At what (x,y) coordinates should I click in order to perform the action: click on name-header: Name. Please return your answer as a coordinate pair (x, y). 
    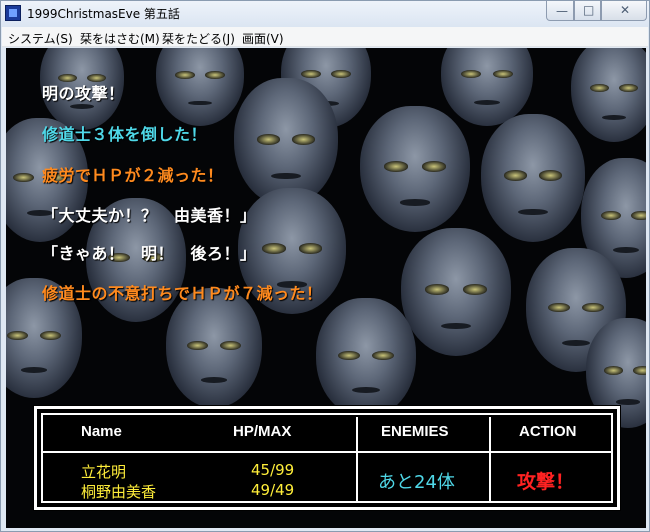
    Looking at the image, I should click on (101, 431).